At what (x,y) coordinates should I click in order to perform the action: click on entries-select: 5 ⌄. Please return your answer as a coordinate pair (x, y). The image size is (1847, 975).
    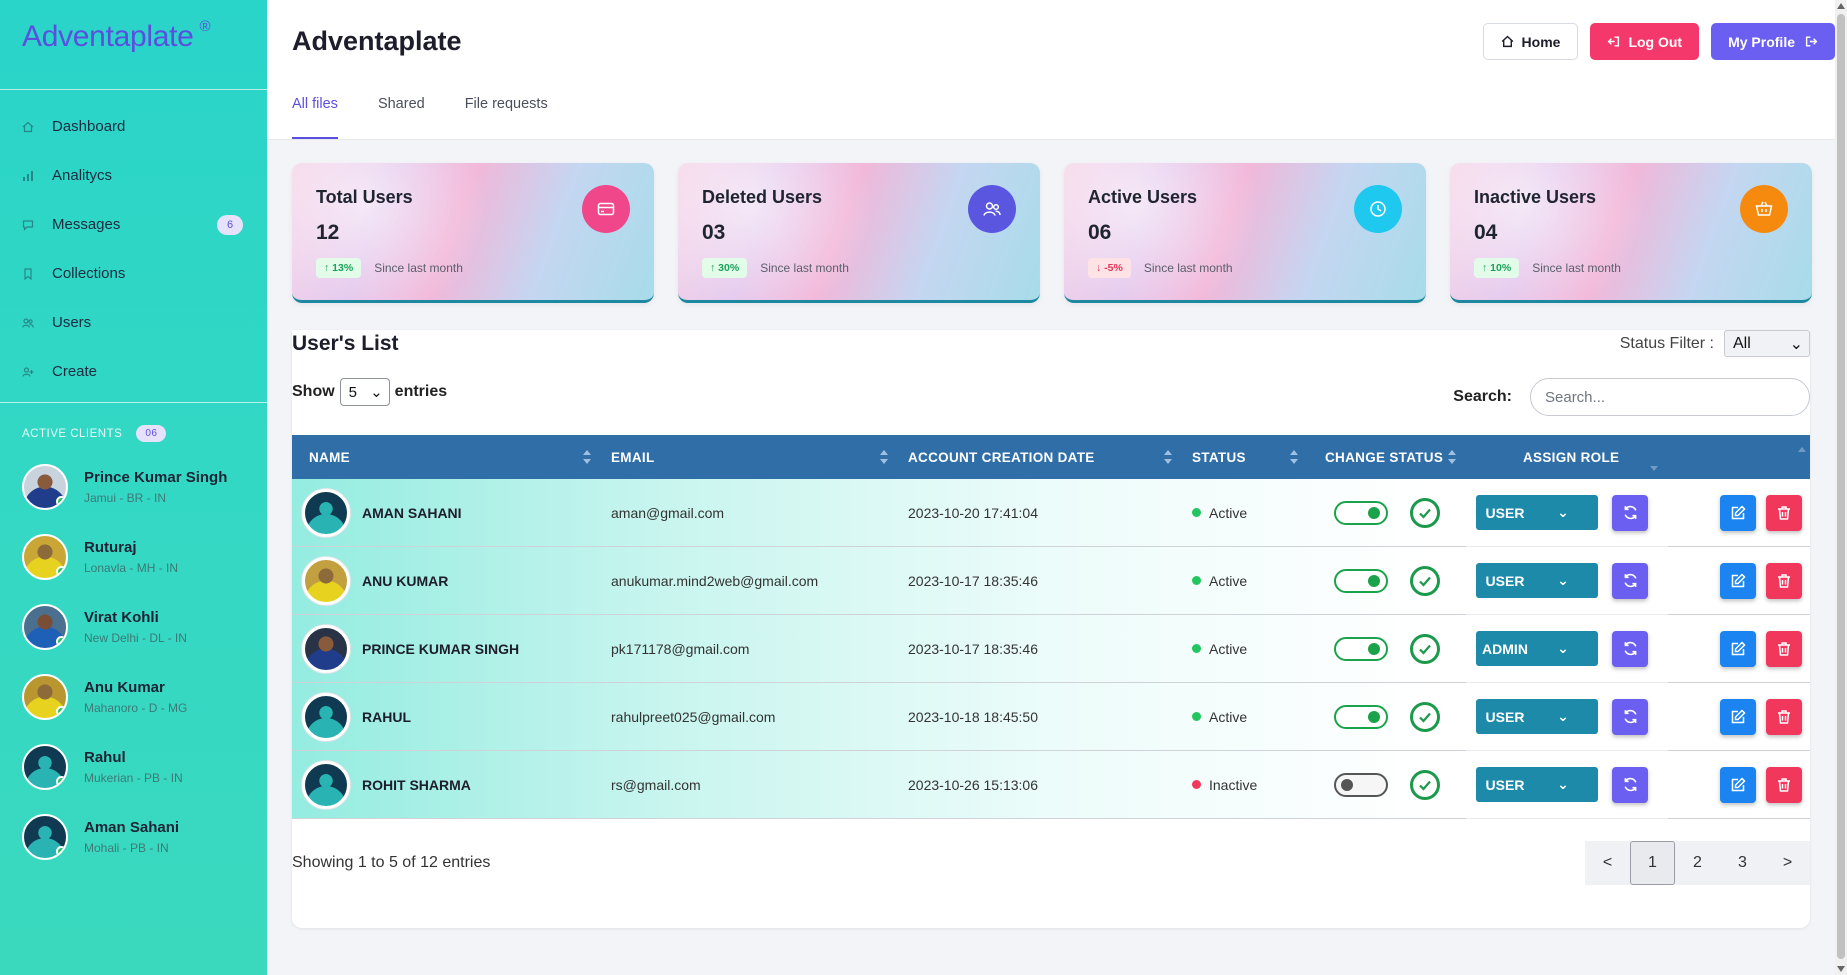
    Looking at the image, I should click on (364, 392).